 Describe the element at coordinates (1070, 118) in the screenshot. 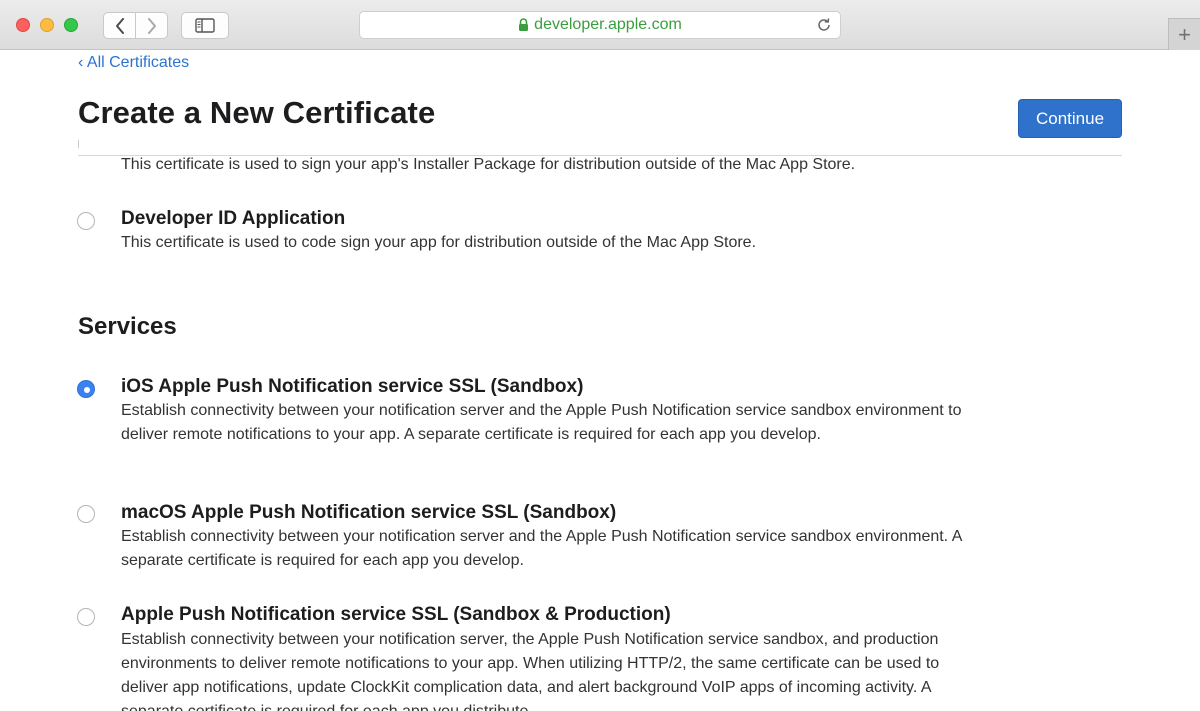

I see `continue-button: Continue` at that location.